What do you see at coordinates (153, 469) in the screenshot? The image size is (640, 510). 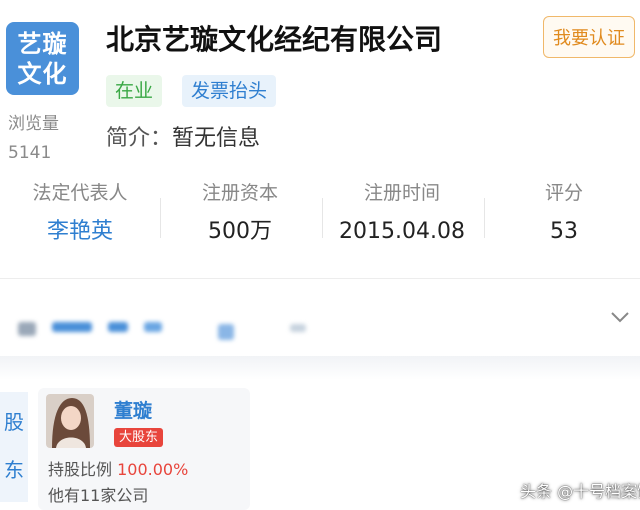 I see `ratio-value: 100.00%` at bounding box center [153, 469].